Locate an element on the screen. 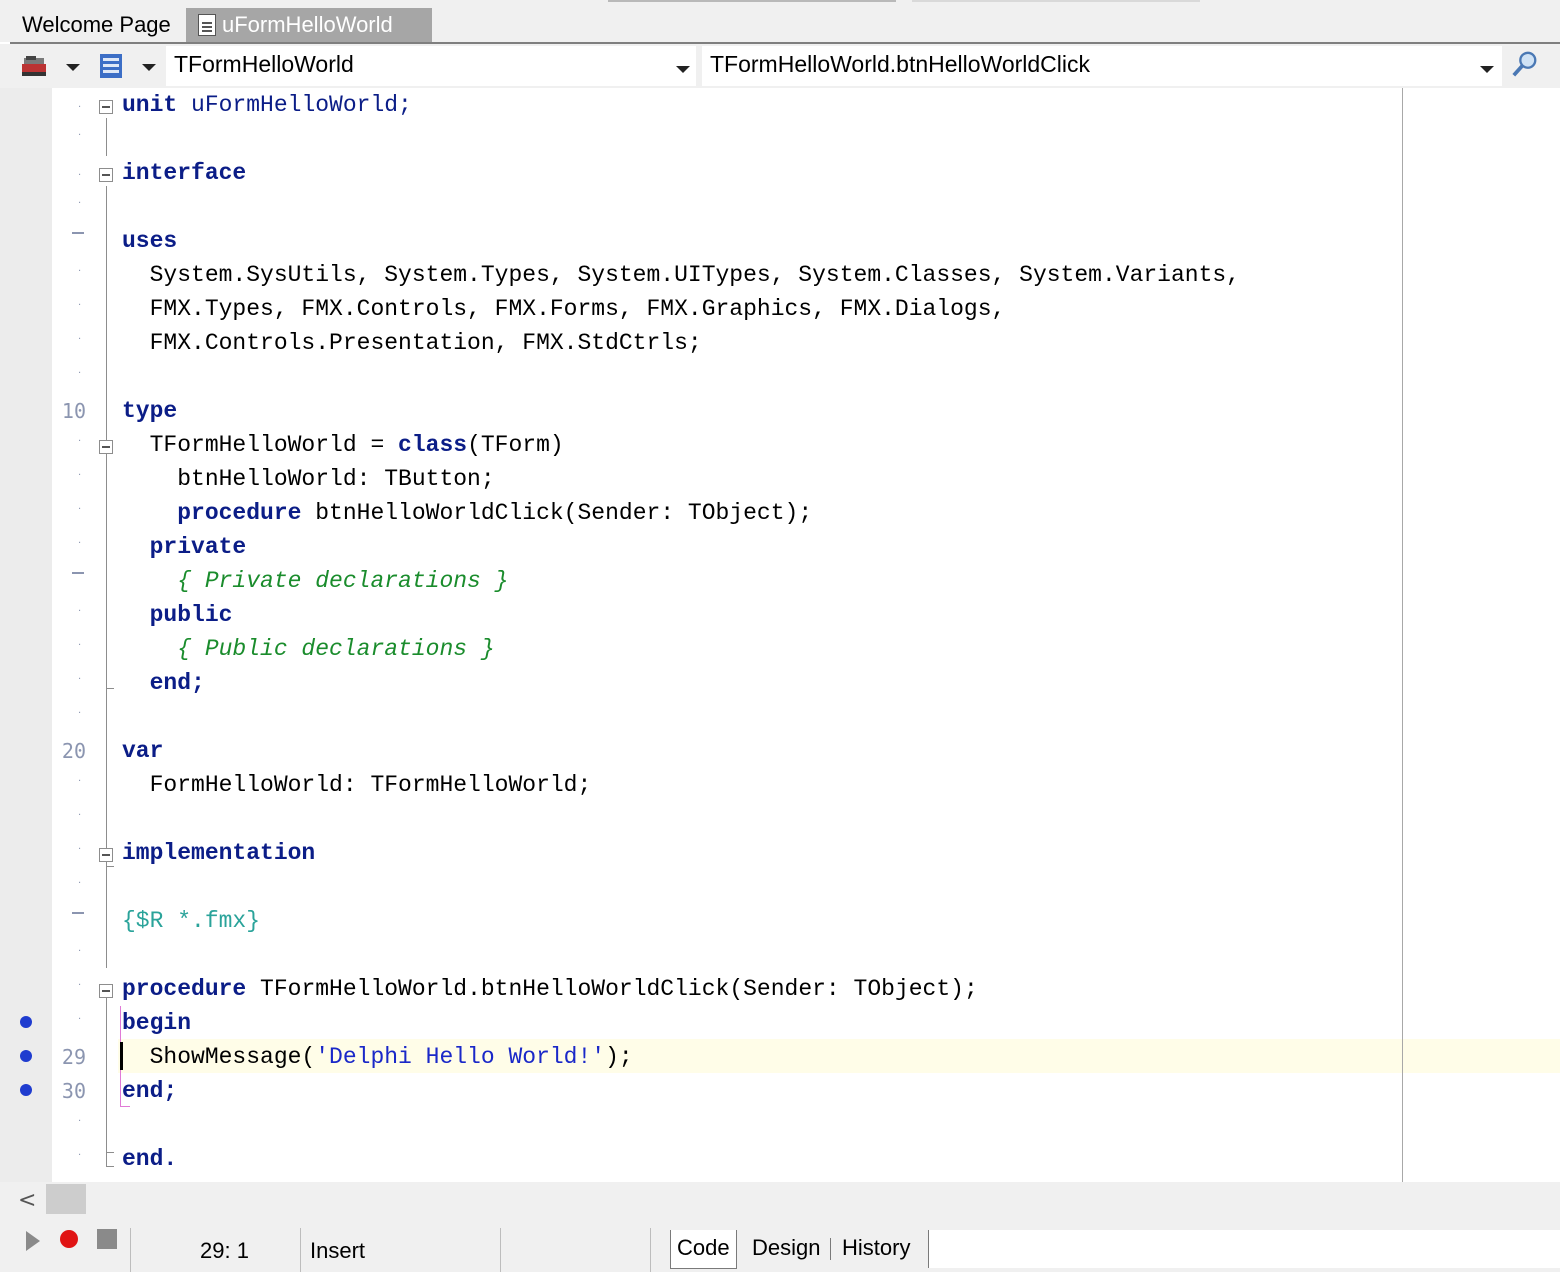 Image resolution: width=1560 pixels, height=1272 pixels. cursor-position: 29: 1 is located at coordinates (224, 1250).